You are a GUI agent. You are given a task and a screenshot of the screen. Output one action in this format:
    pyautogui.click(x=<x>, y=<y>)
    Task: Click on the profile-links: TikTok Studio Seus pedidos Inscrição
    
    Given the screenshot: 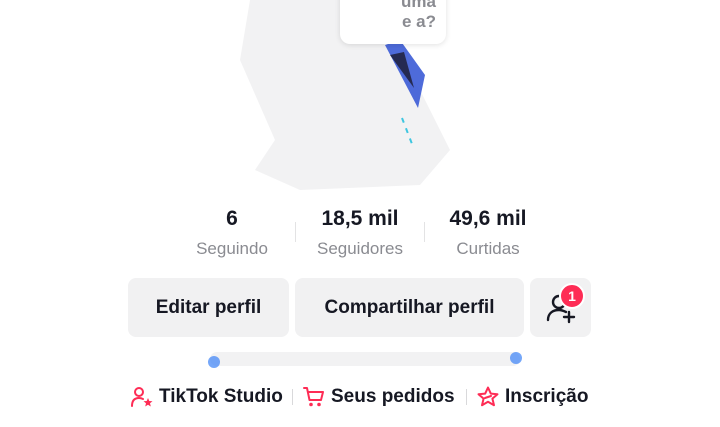 What is the action you would take?
    pyautogui.click(x=360, y=397)
    